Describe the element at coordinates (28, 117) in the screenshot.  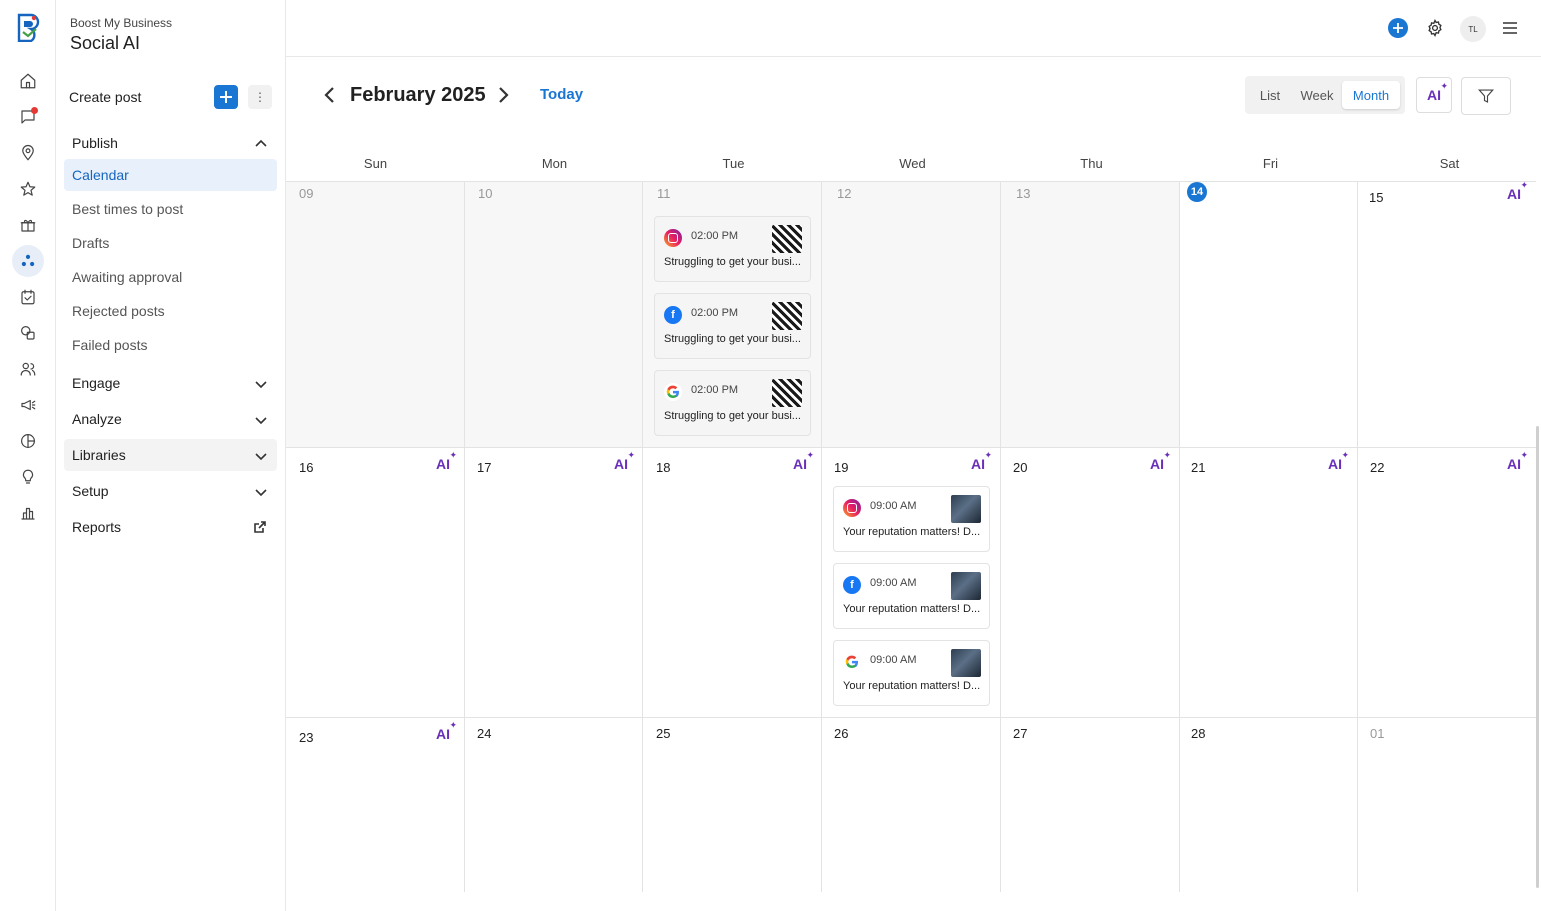
I see `messages-icon` at that location.